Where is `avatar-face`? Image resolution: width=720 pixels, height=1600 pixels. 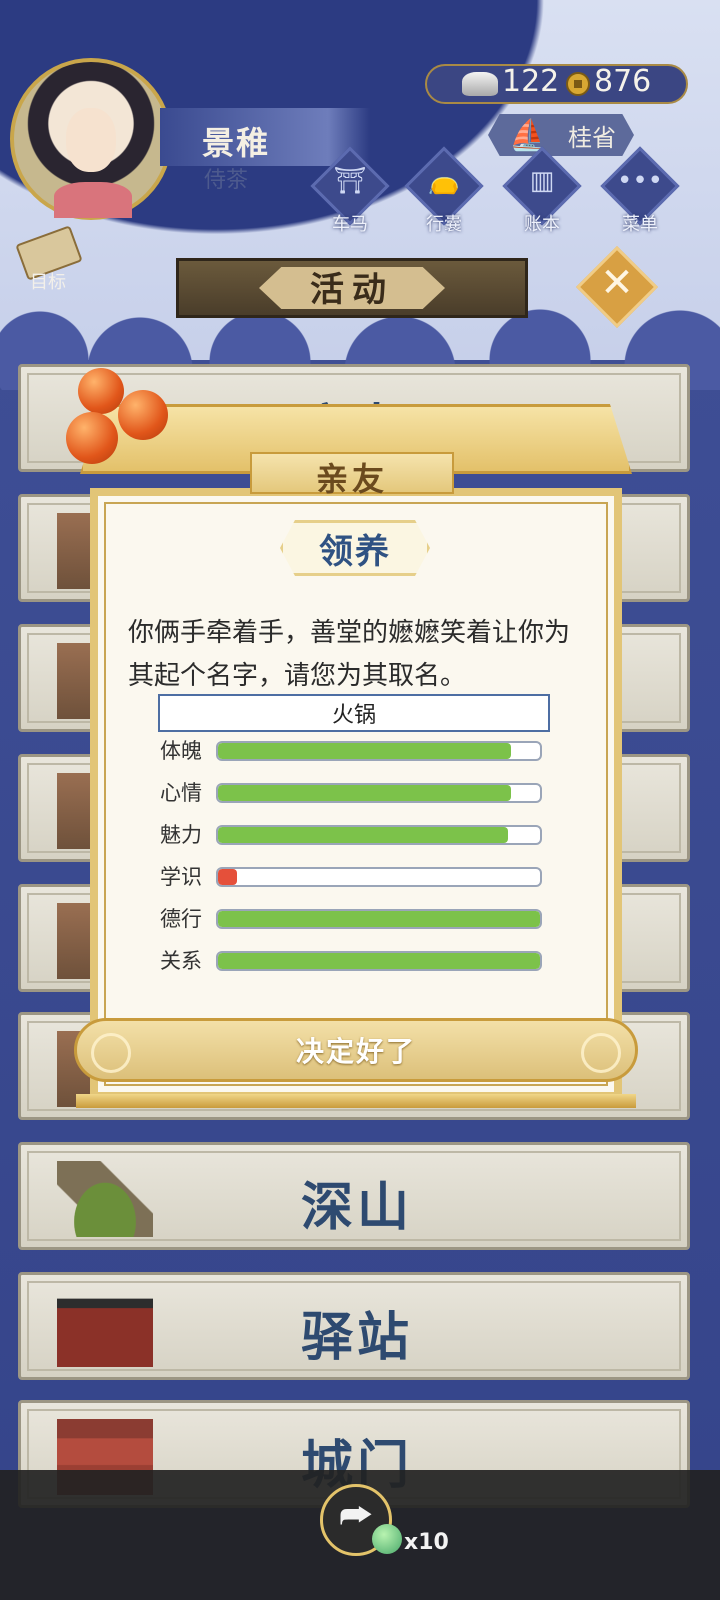
avatar-face is located at coordinates (91, 140).